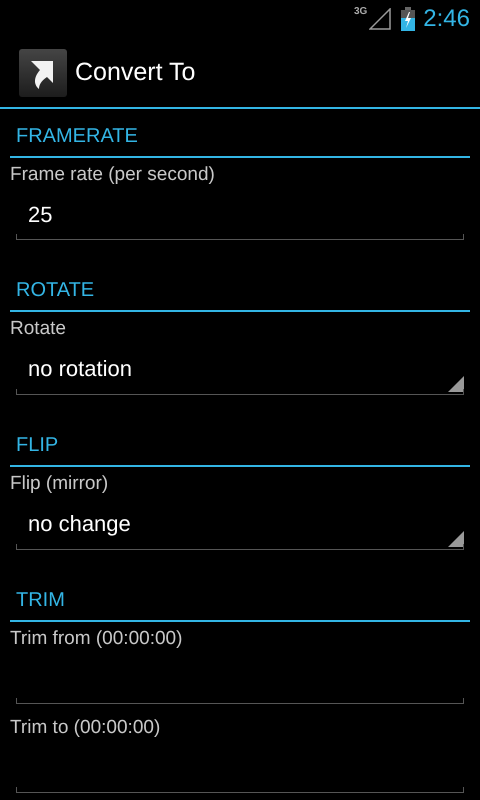 The image size is (480, 800). I want to click on section-header: TRIM, so click(240, 597).